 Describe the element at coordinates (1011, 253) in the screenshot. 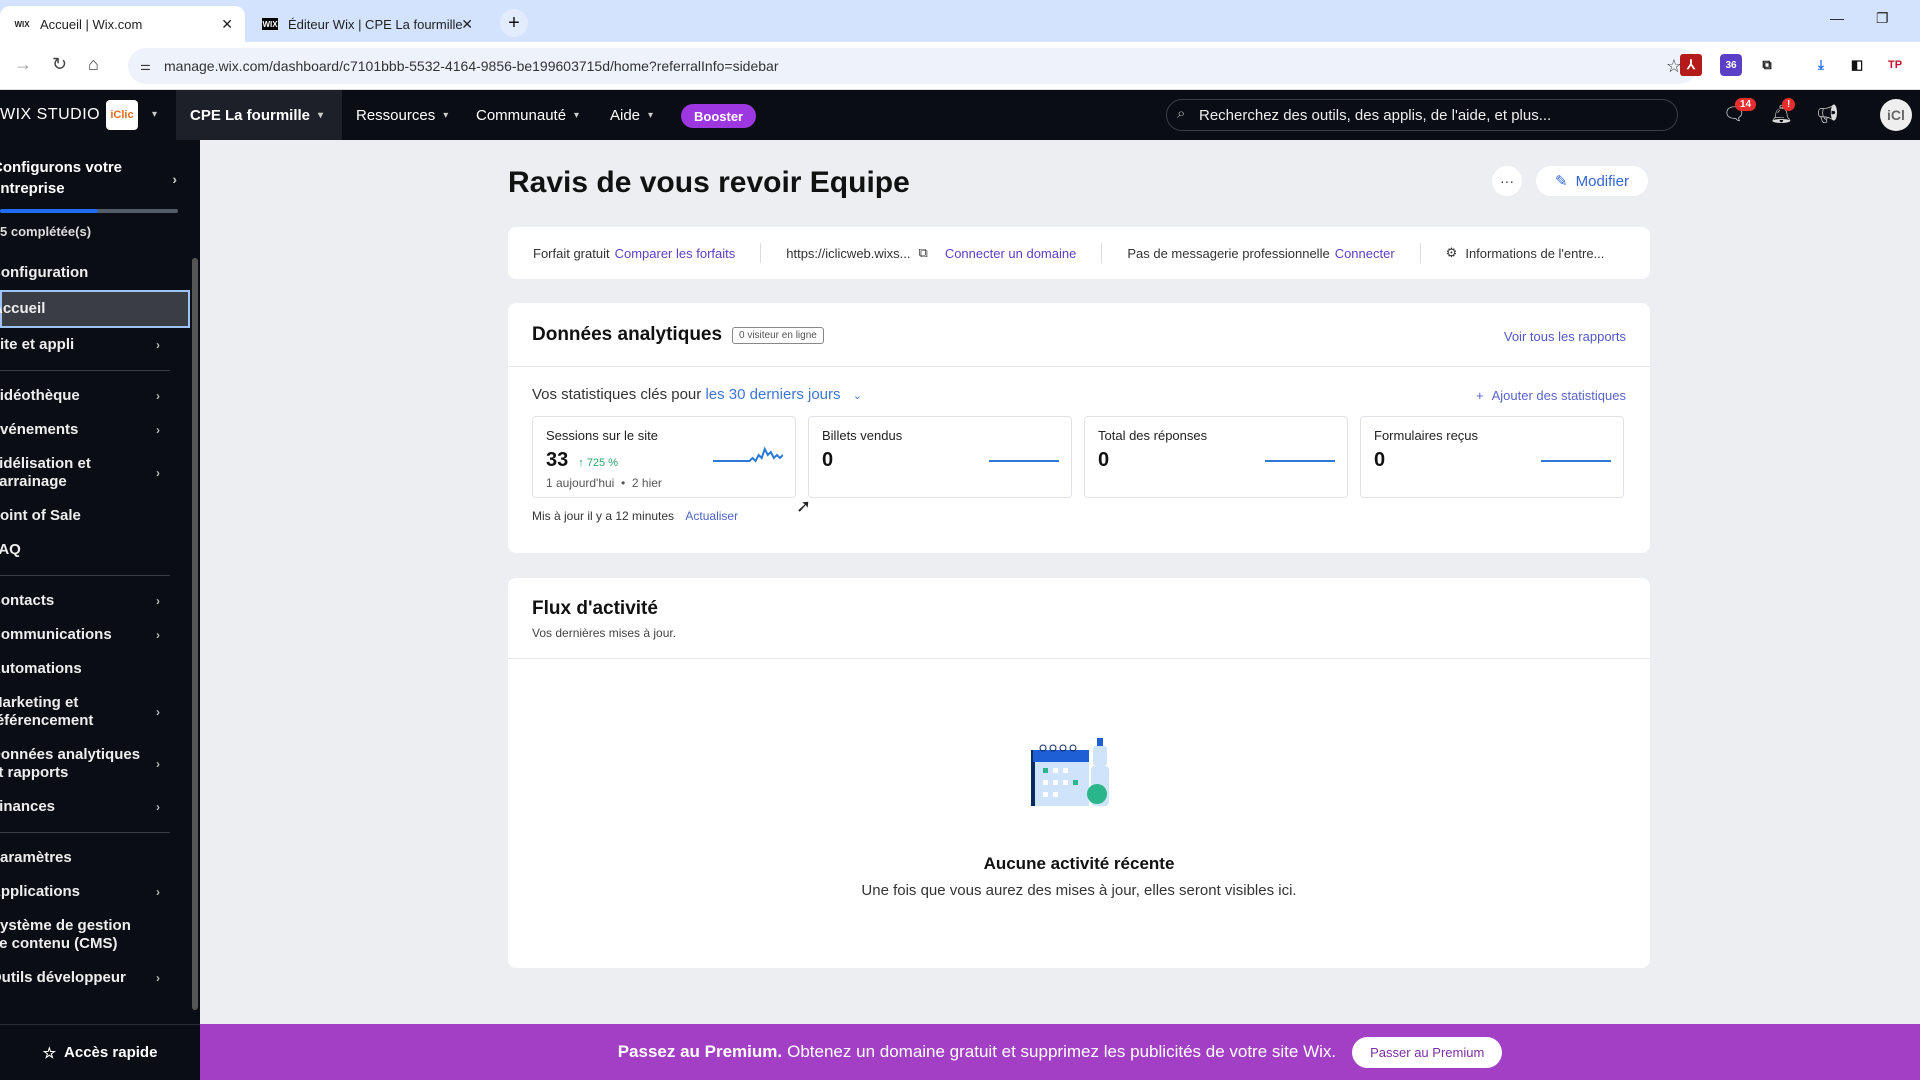

I see `connect-domain-link: Connecter un domaine` at that location.